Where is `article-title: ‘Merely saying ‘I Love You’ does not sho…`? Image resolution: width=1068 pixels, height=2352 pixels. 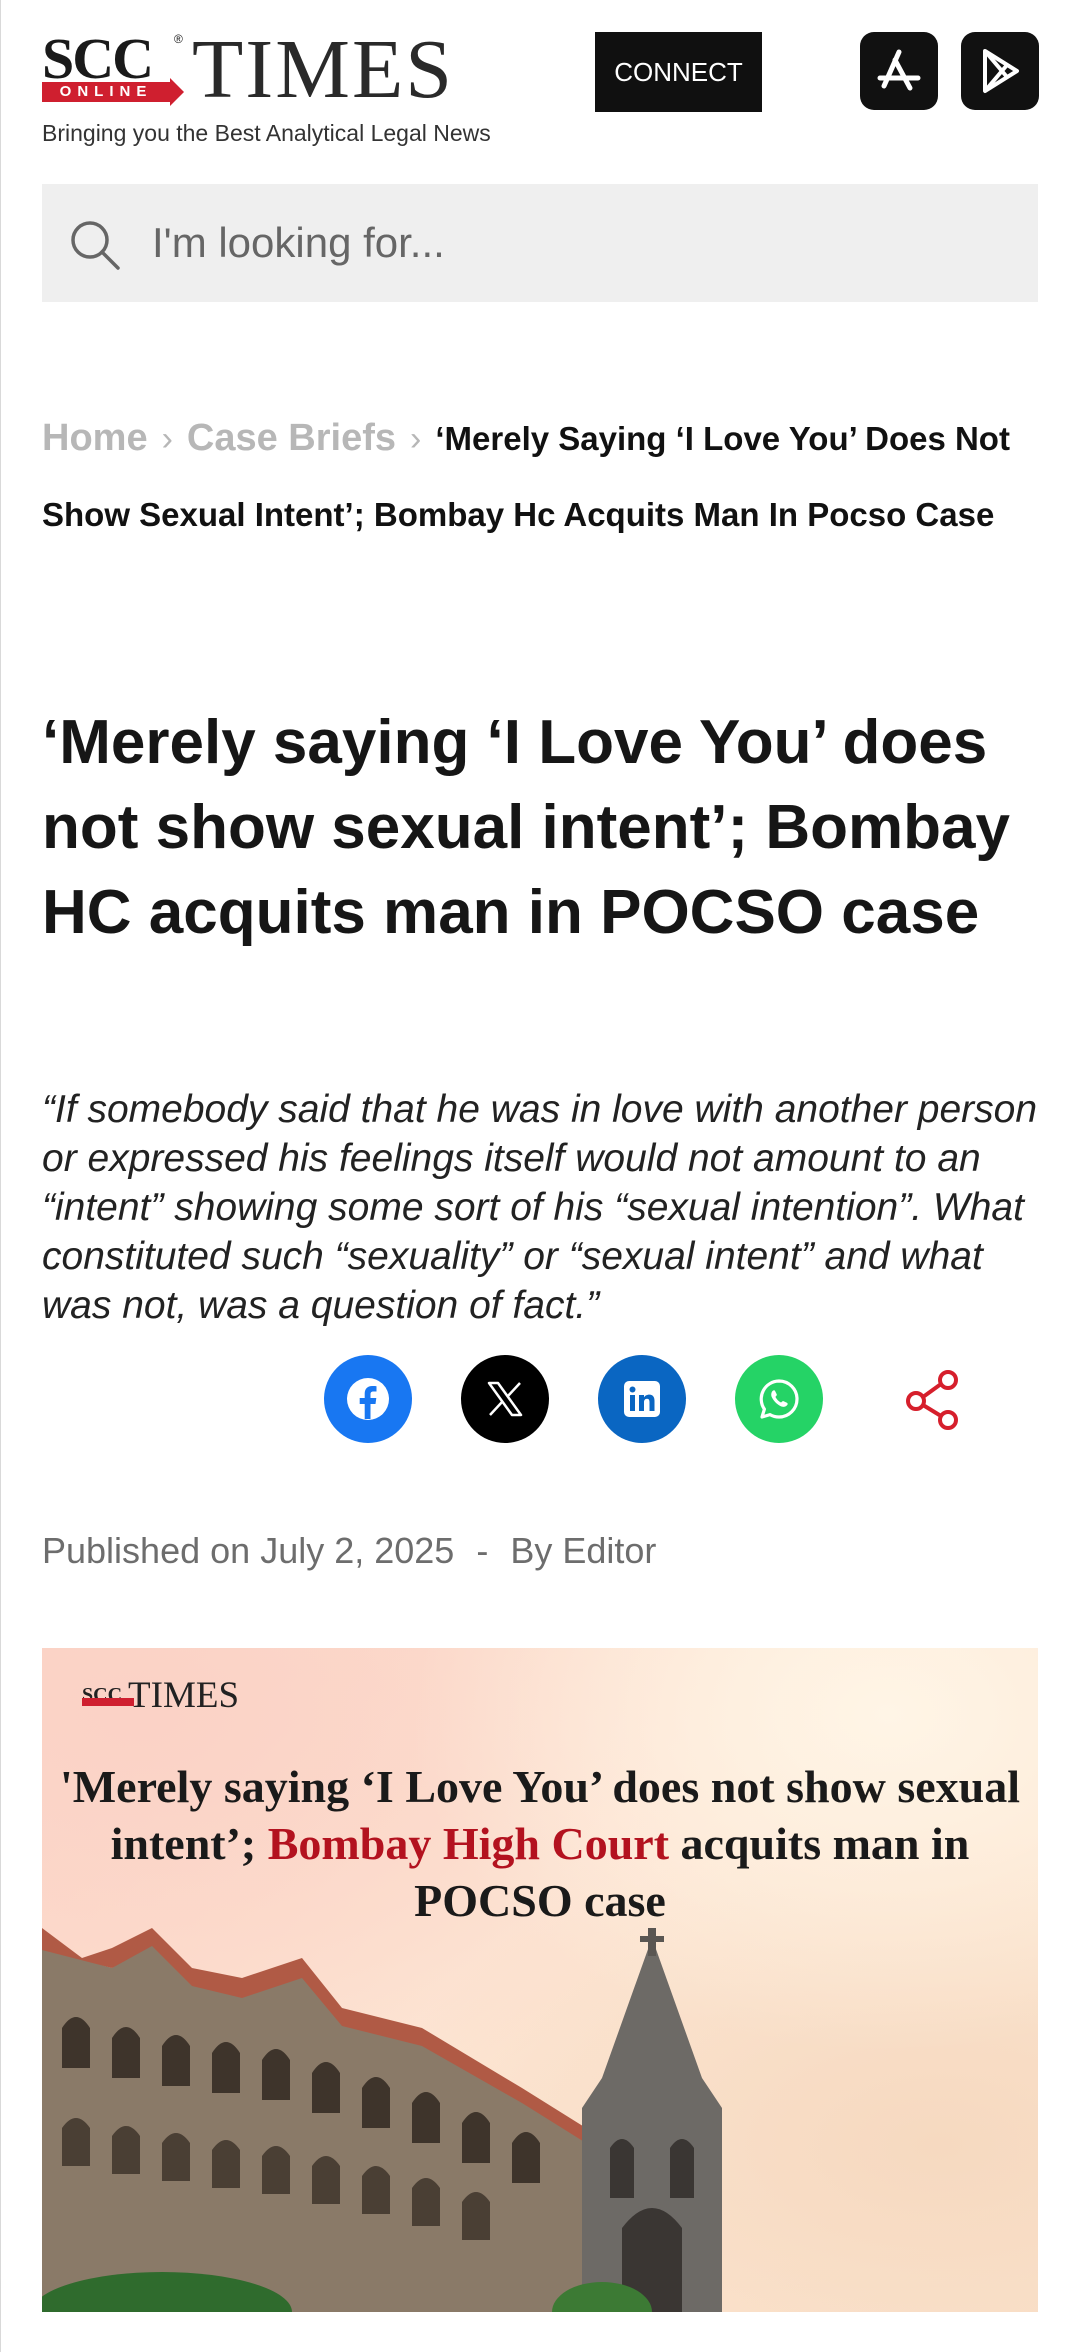 article-title: ‘Merely saying ‘I Love You’ does not sho… is located at coordinates (526, 827).